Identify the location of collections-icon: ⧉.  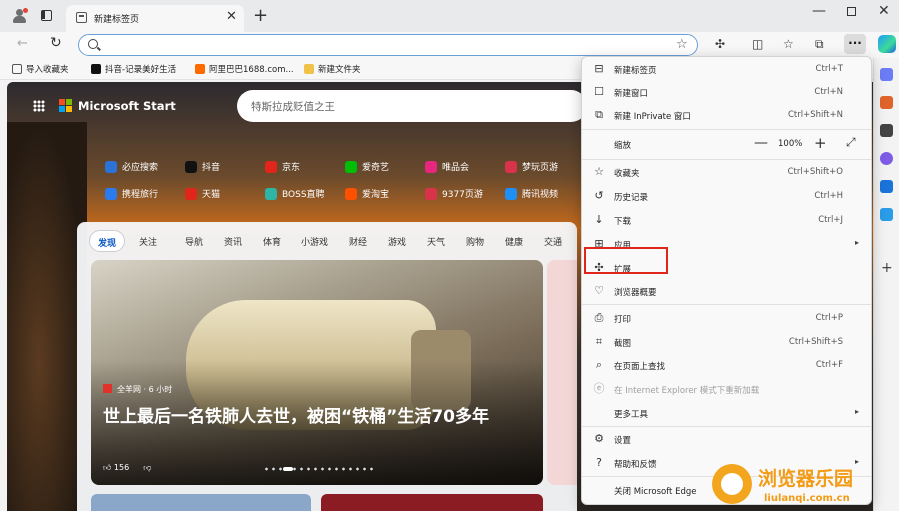
(819, 44).